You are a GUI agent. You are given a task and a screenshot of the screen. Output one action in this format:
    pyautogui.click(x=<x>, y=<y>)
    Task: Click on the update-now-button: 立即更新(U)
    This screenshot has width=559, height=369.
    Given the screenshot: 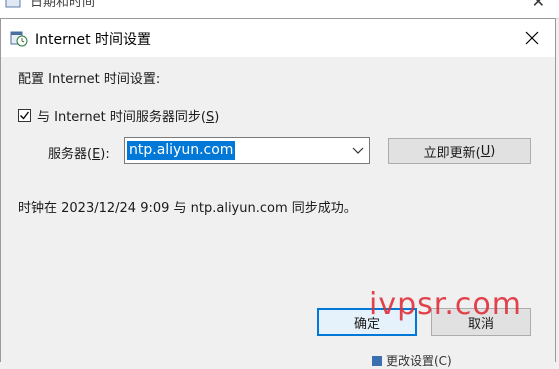 What is the action you would take?
    pyautogui.click(x=459, y=151)
    